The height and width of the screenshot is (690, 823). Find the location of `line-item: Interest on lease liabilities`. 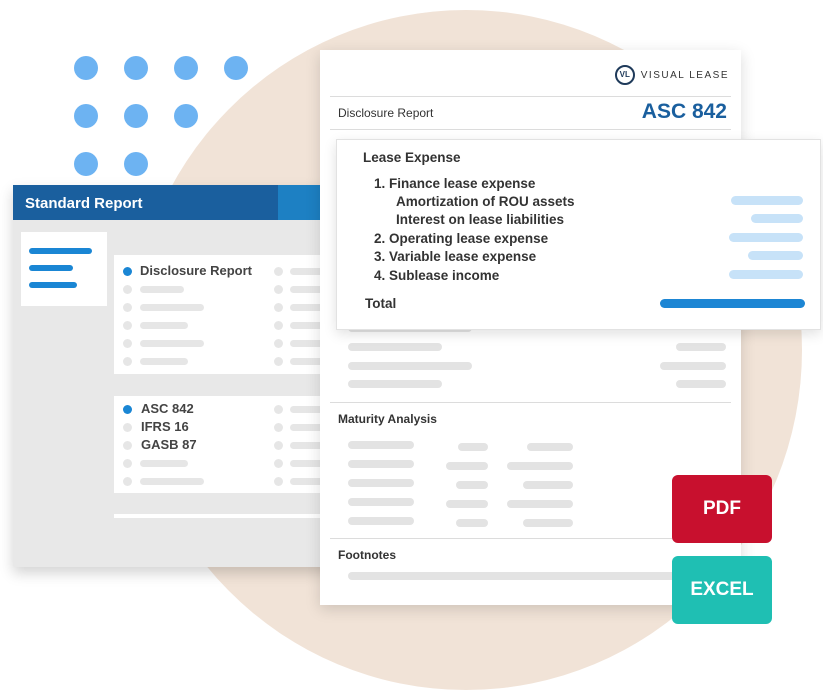

line-item: Interest on lease liabilities is located at coordinates (480, 219).